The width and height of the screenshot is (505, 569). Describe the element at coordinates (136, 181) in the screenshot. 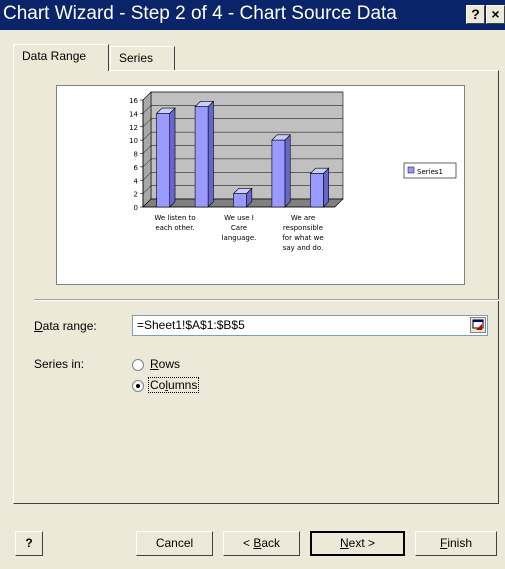

I see `y-tick-label: 4` at that location.